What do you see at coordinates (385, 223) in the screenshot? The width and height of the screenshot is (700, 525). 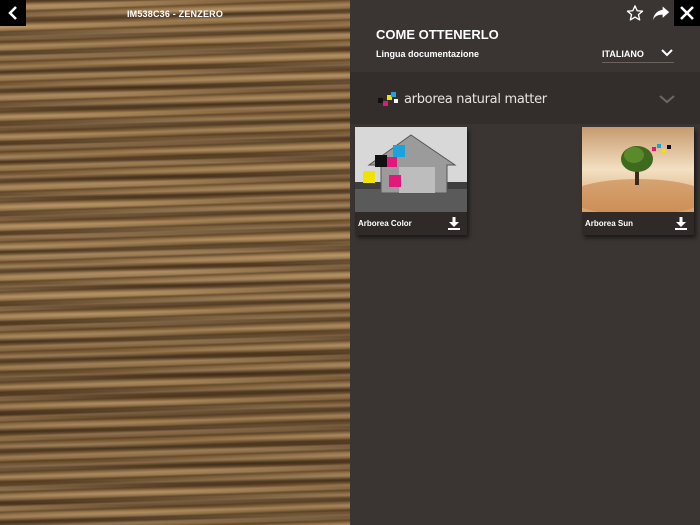 I see `document-label: Arborea Color` at bounding box center [385, 223].